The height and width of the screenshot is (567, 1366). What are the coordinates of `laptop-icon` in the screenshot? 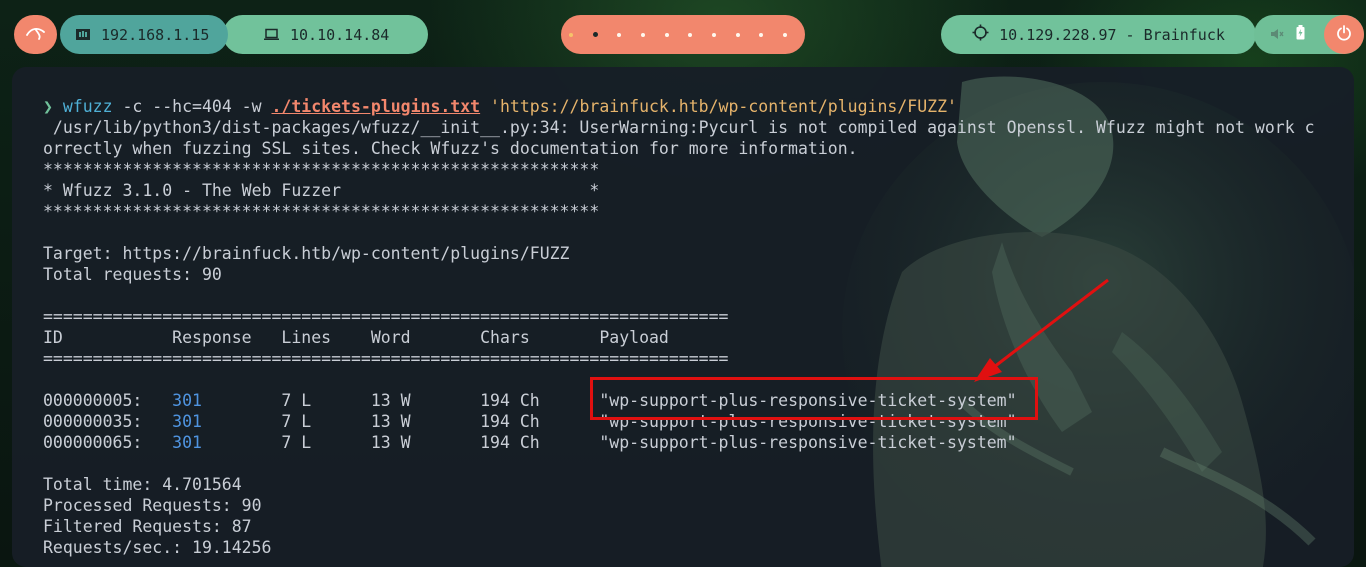 It's located at (271, 34).